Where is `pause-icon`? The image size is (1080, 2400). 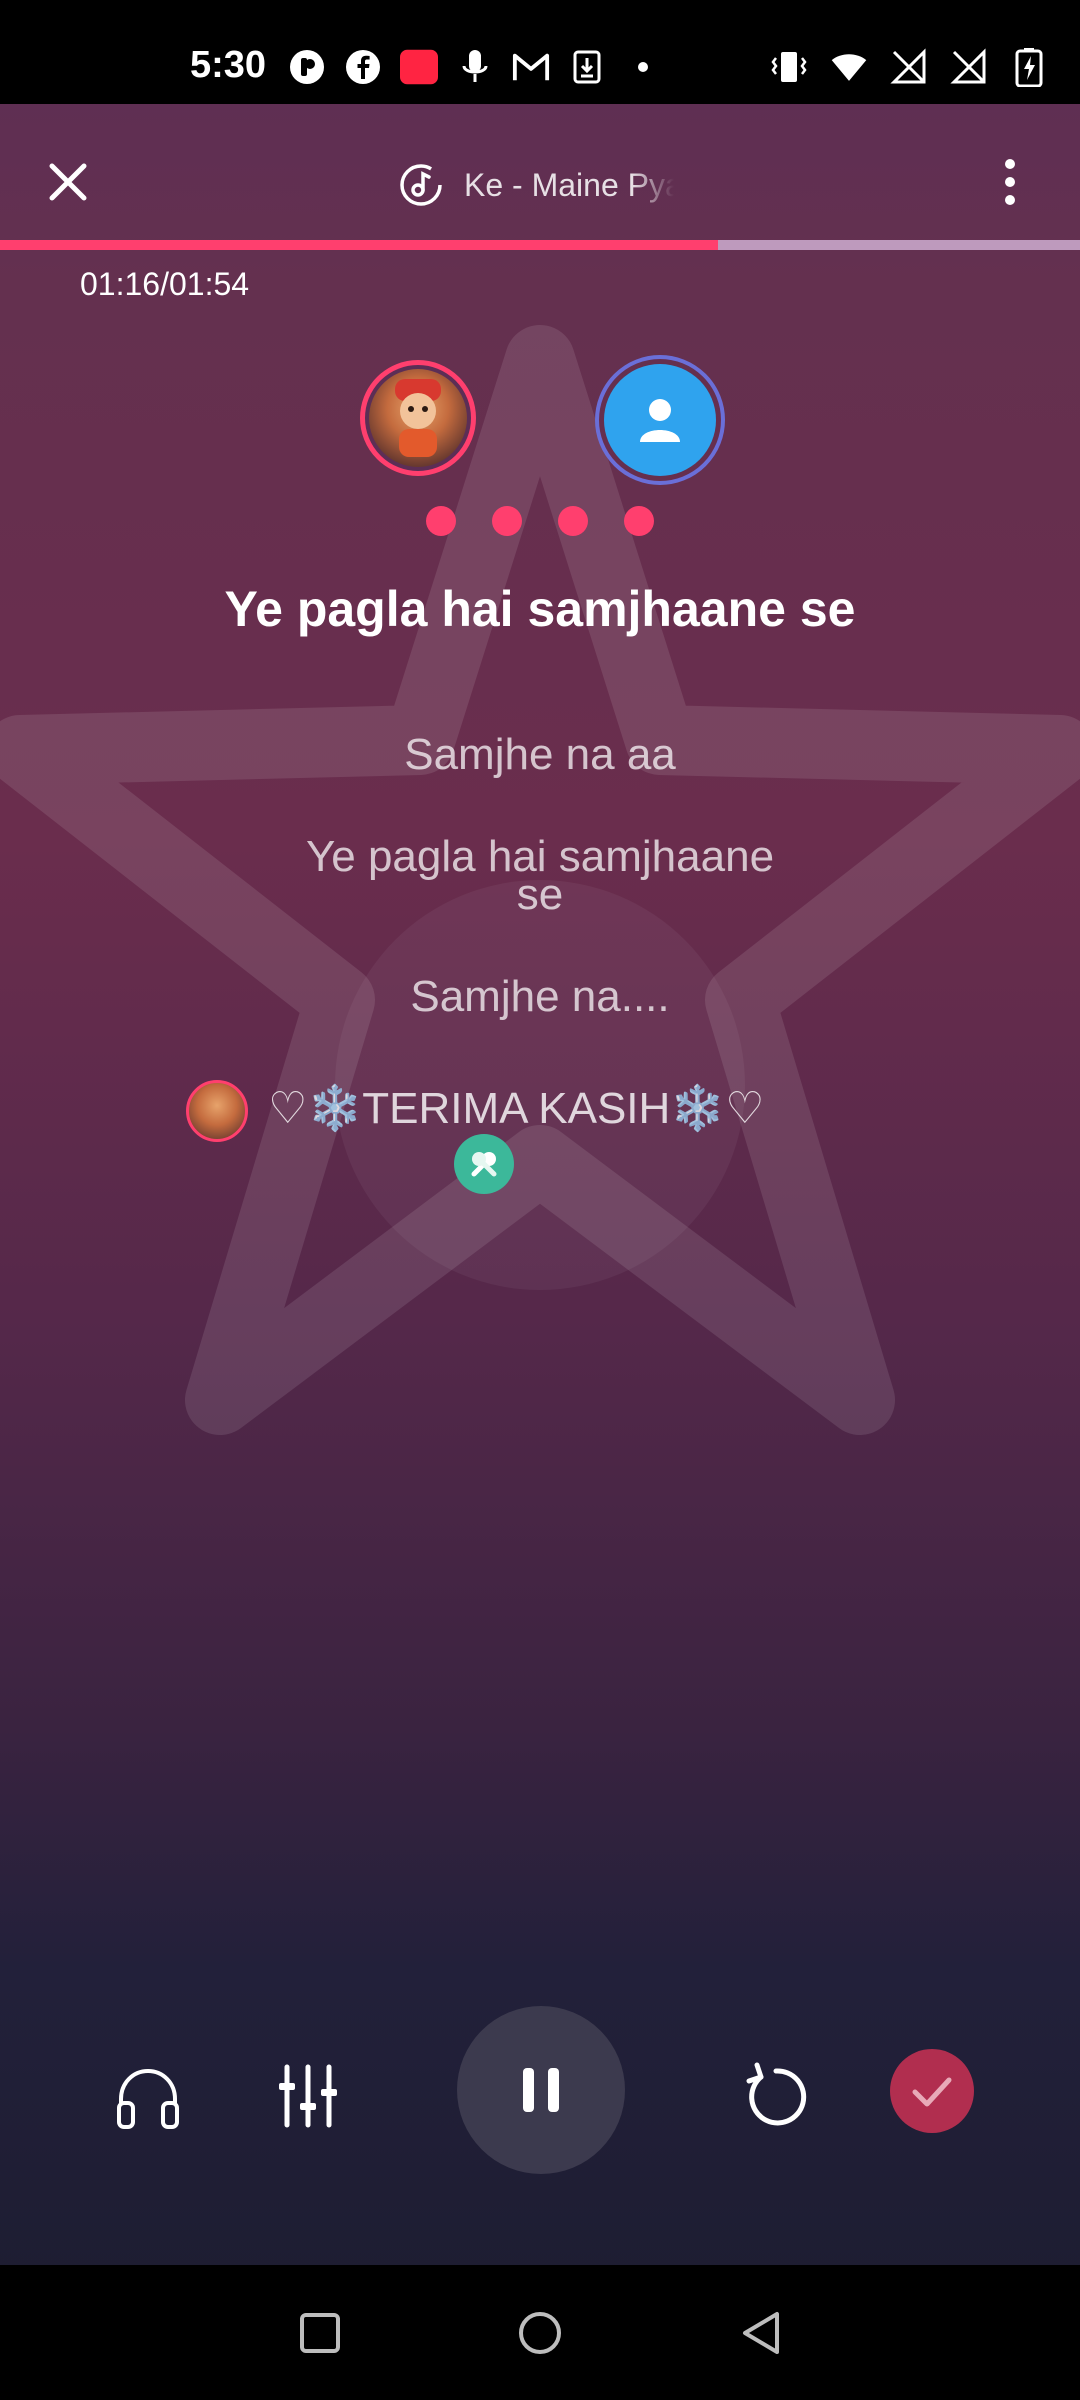
pause-icon is located at coordinates (541, 2090).